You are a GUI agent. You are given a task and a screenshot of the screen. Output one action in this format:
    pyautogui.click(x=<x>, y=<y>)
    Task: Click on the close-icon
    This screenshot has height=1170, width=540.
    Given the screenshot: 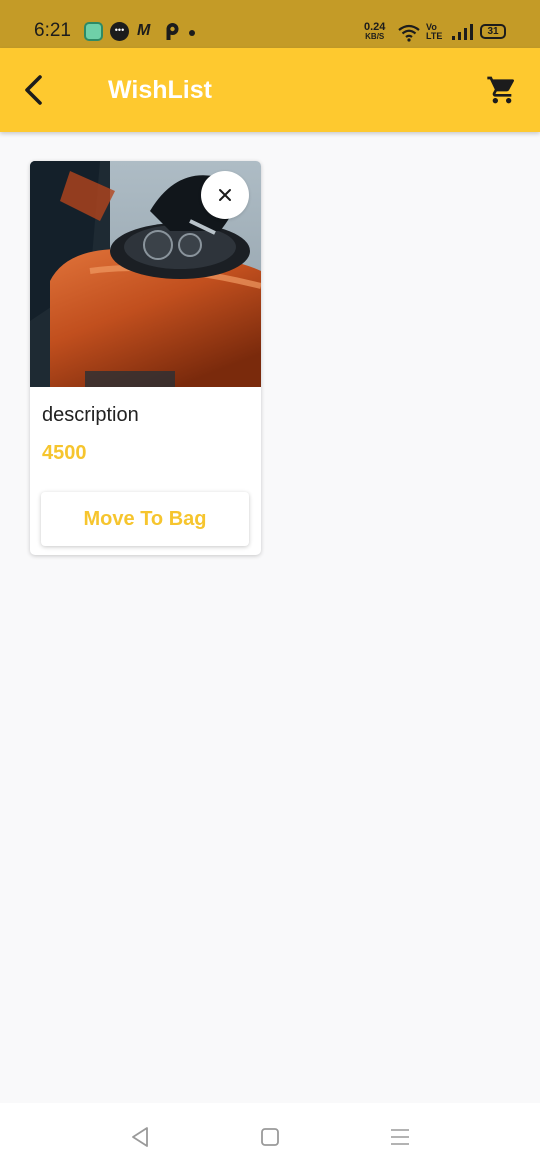 What is the action you would take?
    pyautogui.click(x=225, y=195)
    